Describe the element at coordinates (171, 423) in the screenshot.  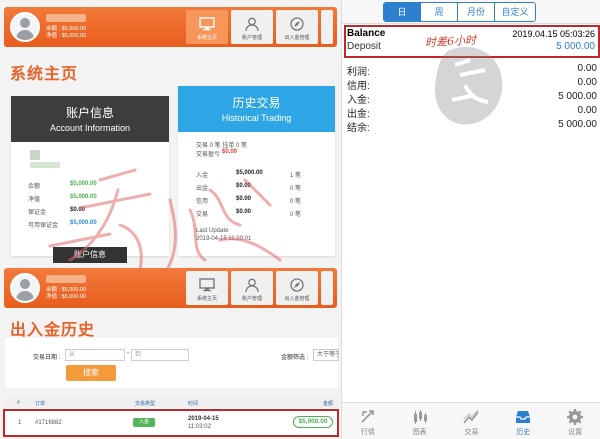
I see `highlight-frame-left` at that location.